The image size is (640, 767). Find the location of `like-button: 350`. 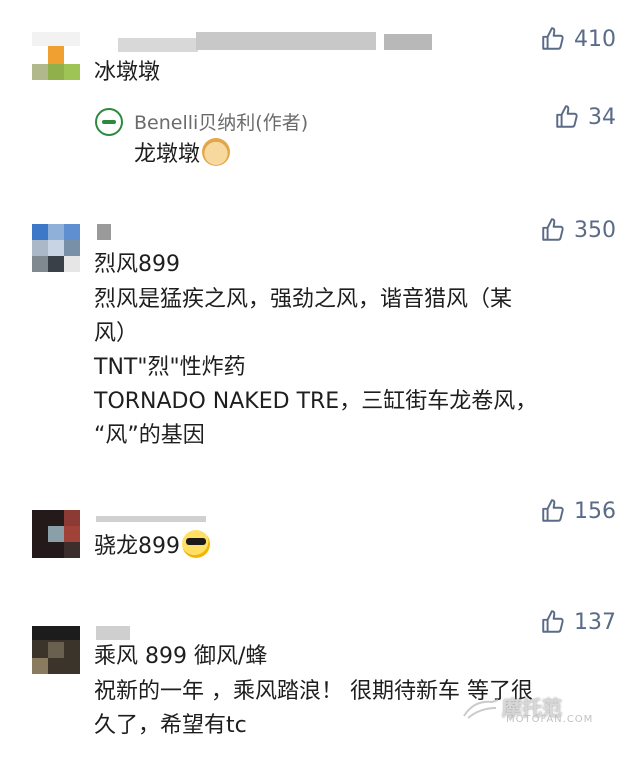

like-button: 350 is located at coordinates (578, 230).